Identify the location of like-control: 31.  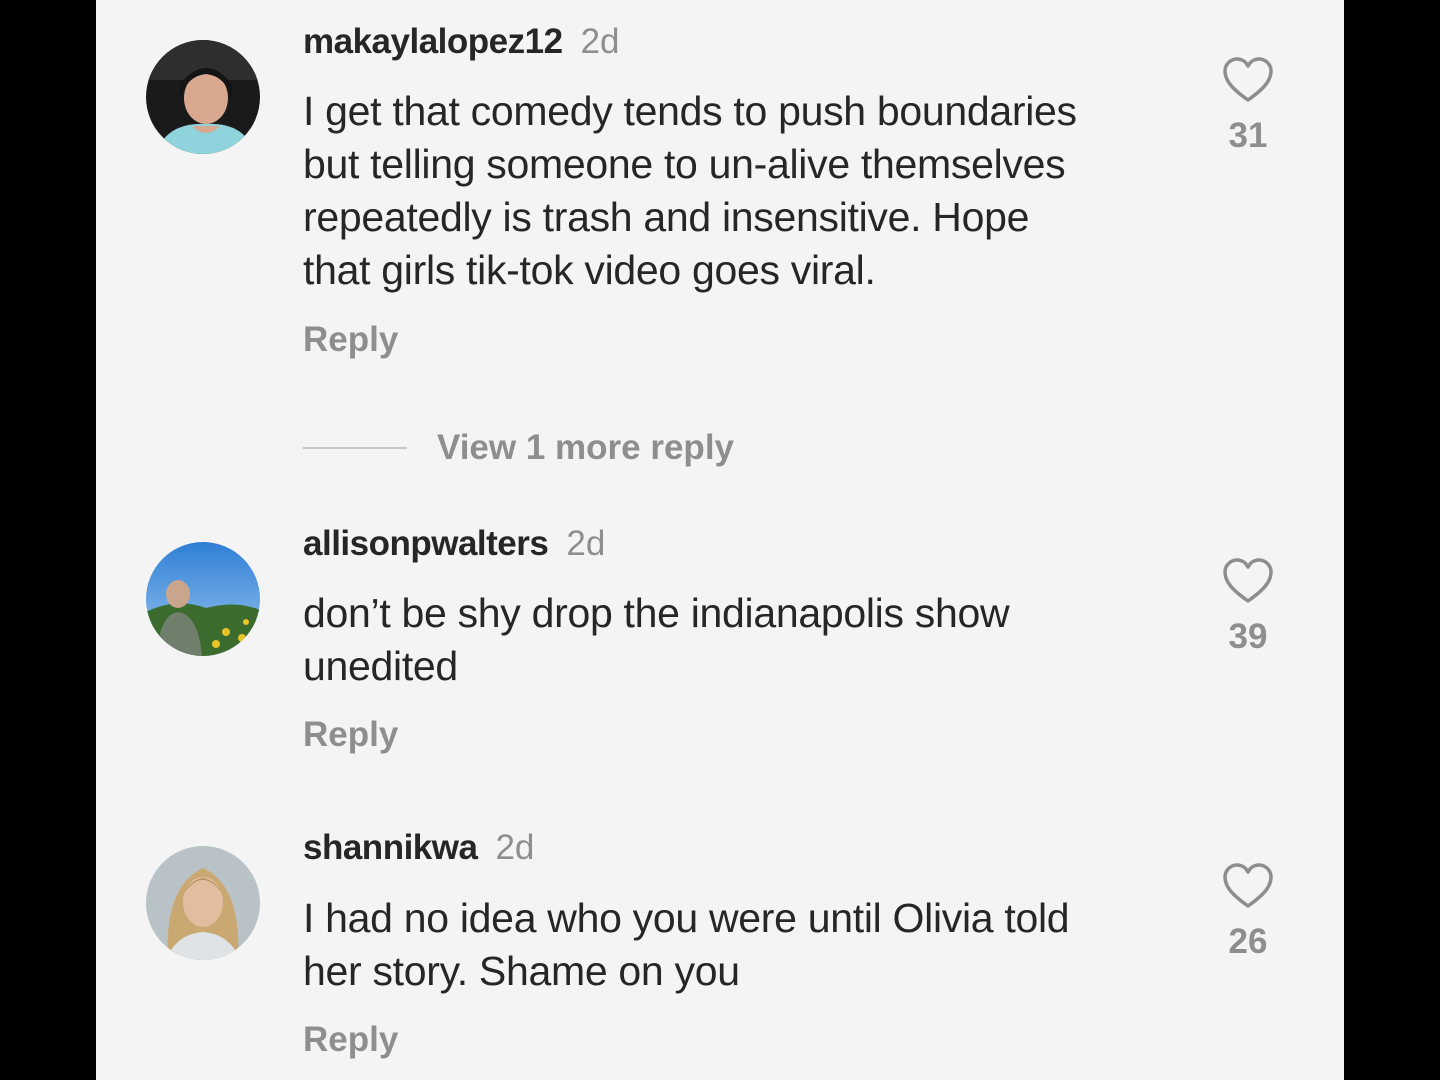
(1248, 106).